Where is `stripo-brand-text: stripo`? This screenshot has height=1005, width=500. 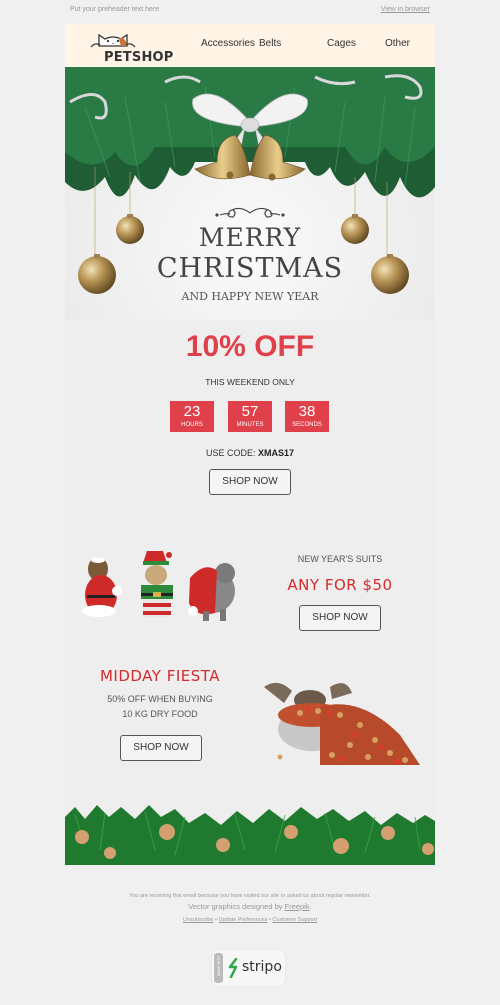
stripo-brand-text: stripo is located at coordinates (262, 967).